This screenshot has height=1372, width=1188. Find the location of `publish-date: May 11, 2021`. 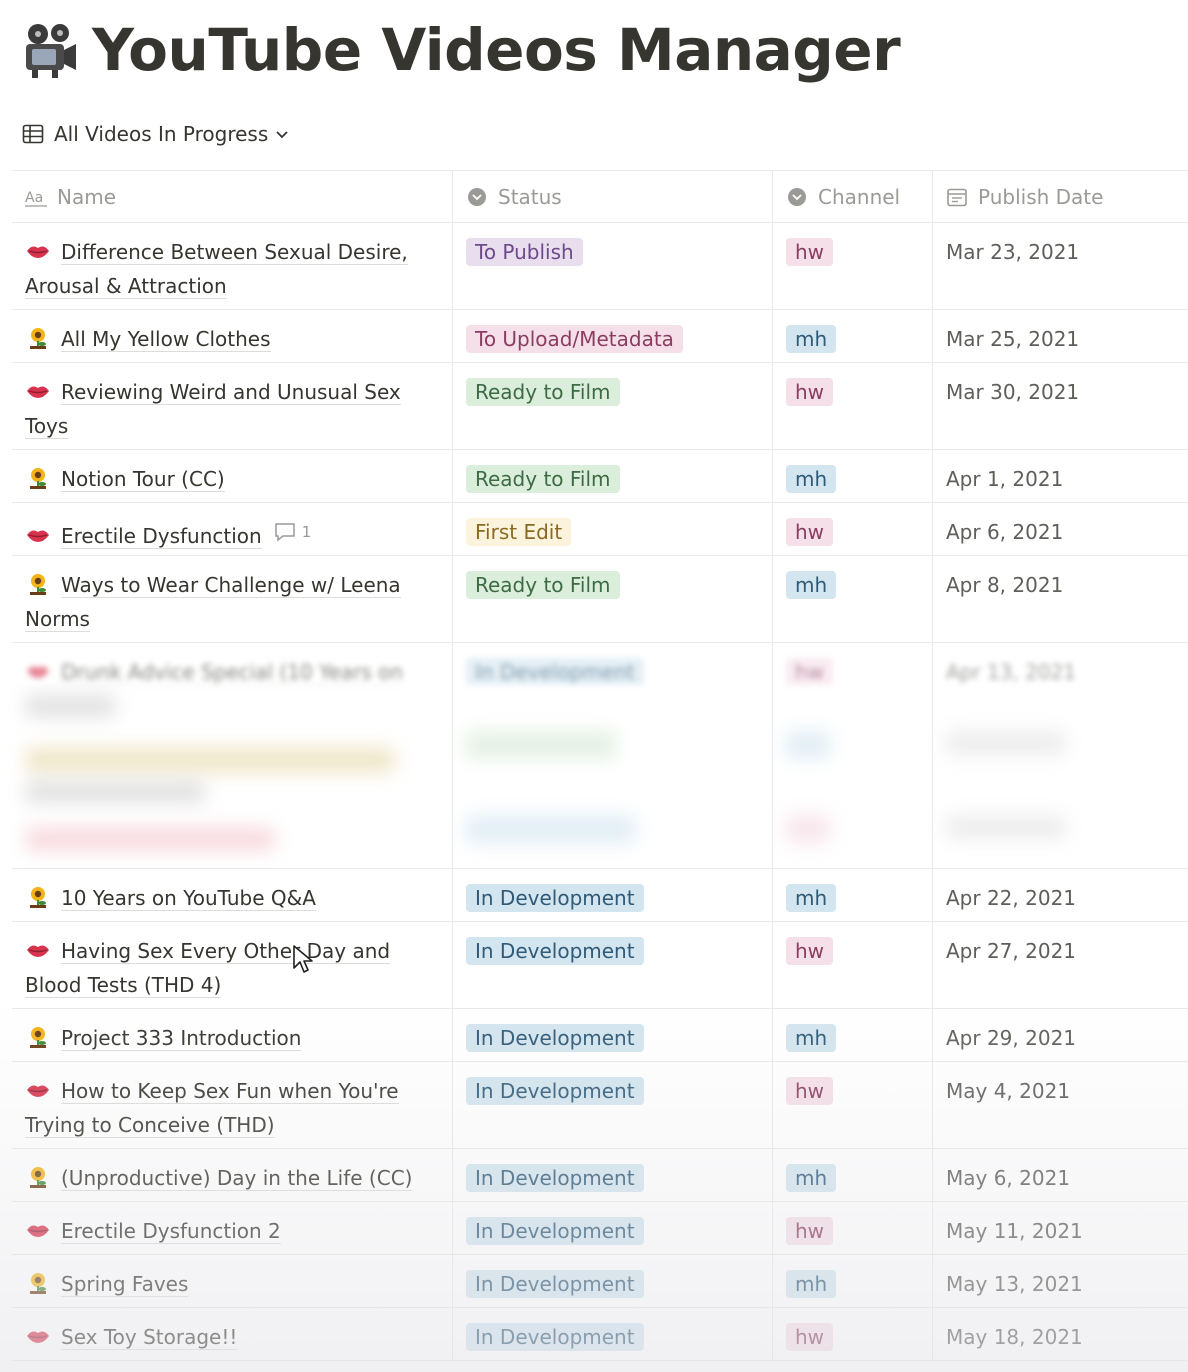

publish-date: May 11, 2021 is located at coordinates (1014, 1231).